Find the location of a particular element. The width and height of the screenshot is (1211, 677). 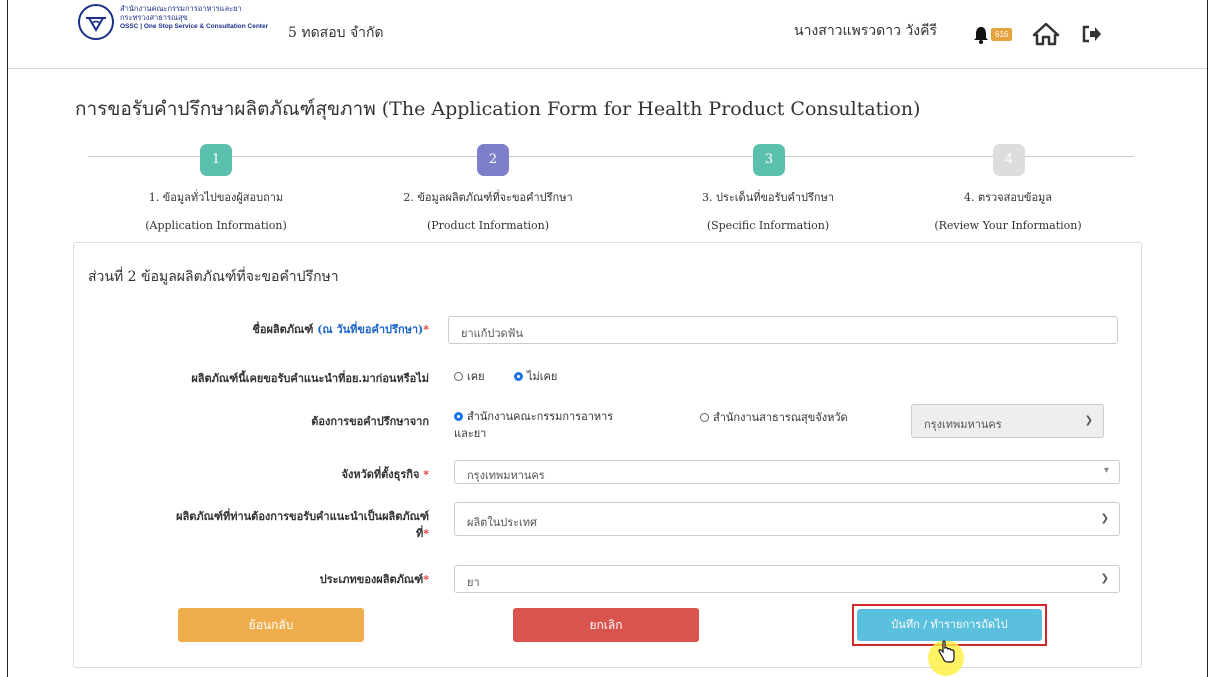

product-name-label: ชื่อผลิตภัณฑ์ (ณ วันที่ขอคำปรึกษา)* is located at coordinates (340, 329).